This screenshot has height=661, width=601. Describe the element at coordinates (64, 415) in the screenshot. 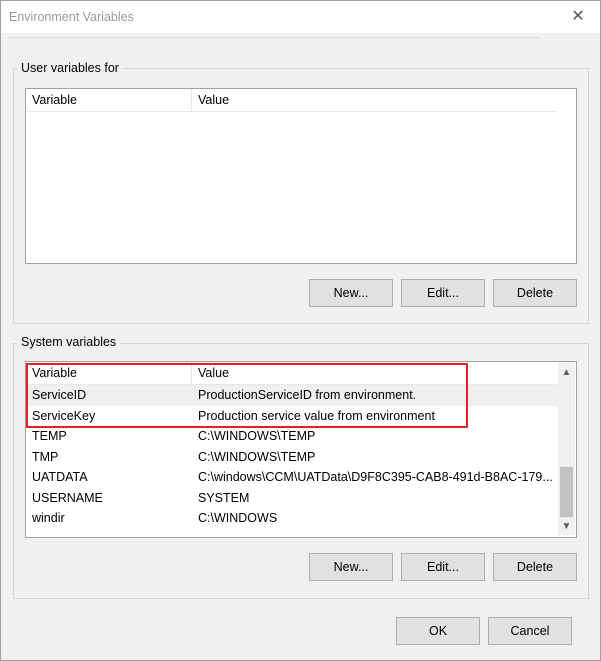

I see `variable-cell: ServiceKey` at that location.